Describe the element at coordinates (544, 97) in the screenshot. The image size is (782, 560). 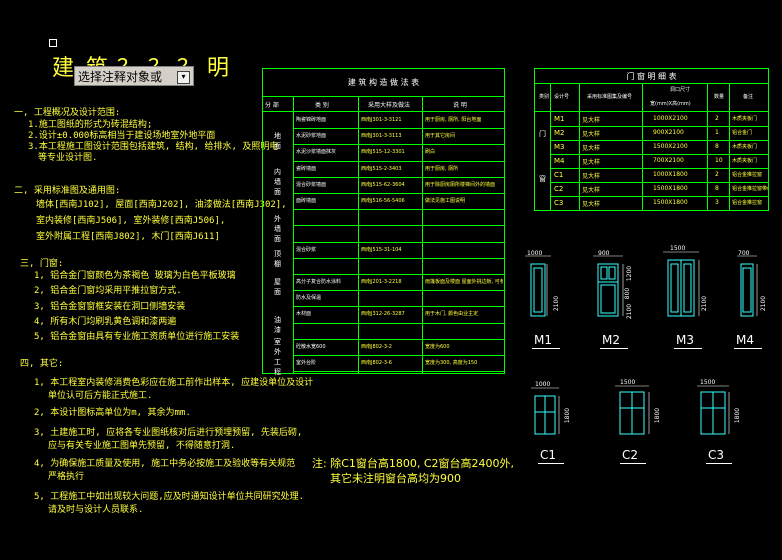
I see `col-label: 类别` at that location.